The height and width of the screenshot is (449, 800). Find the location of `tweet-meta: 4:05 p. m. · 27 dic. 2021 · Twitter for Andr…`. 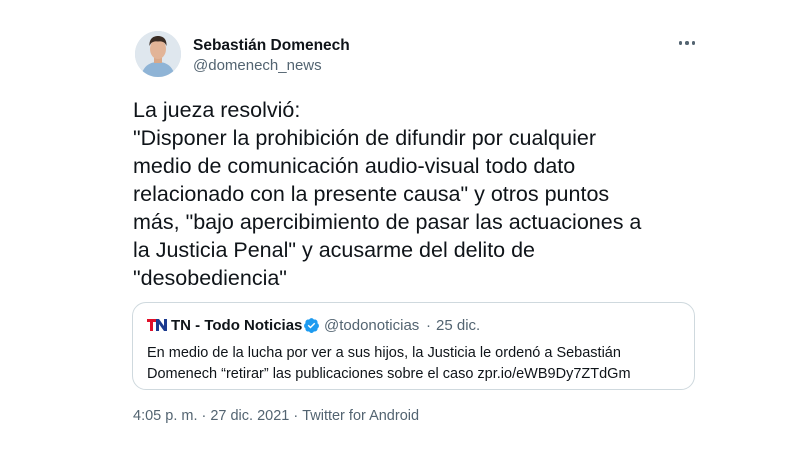

tweet-meta: 4:05 p. m. · 27 dic. 2021 · Twitter for Andr… is located at coordinates (276, 416).